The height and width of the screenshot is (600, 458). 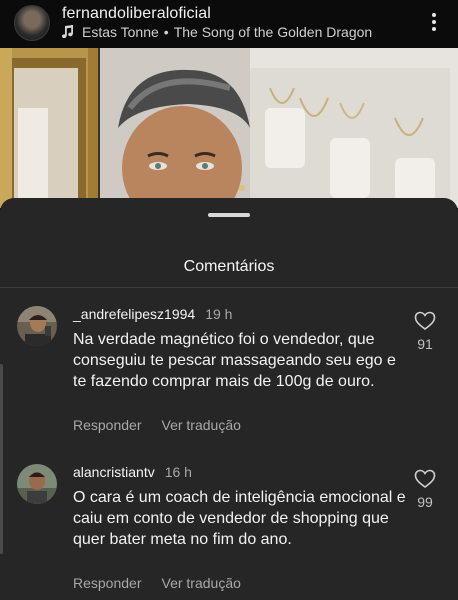 I want to click on drag-handle, so click(x=229, y=215).